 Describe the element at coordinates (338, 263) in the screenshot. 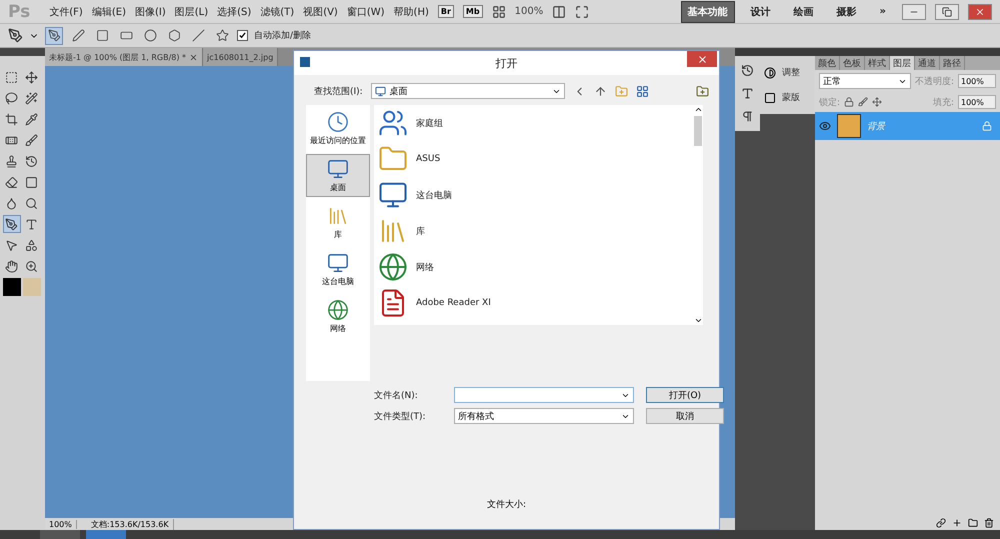

I see `computer-icon` at that location.